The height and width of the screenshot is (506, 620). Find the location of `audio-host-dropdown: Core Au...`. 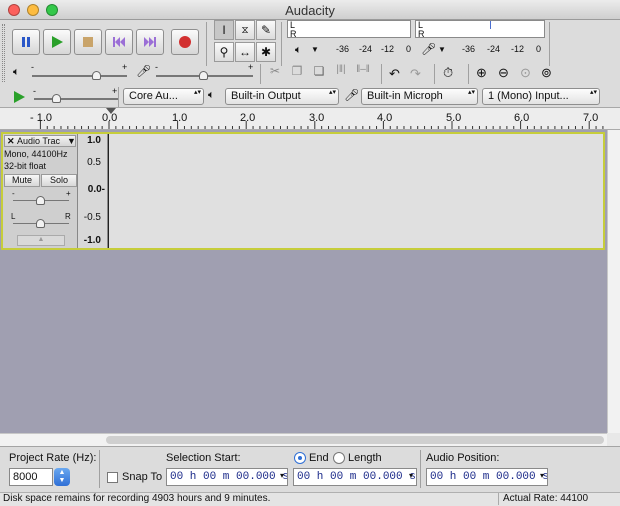

audio-host-dropdown: Core Au... is located at coordinates (163, 96).